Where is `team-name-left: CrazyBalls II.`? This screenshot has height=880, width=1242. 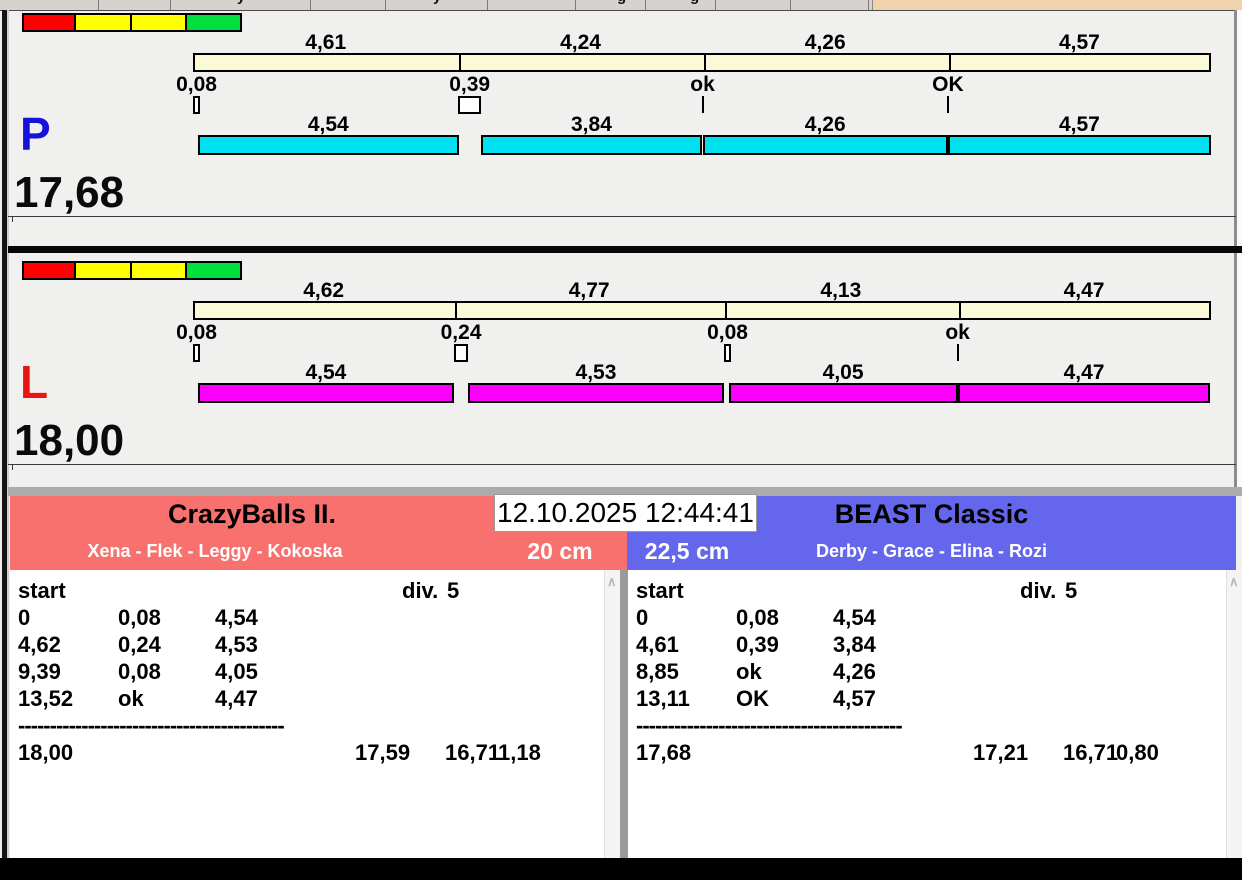 team-name-left: CrazyBalls II. is located at coordinates (252, 514).